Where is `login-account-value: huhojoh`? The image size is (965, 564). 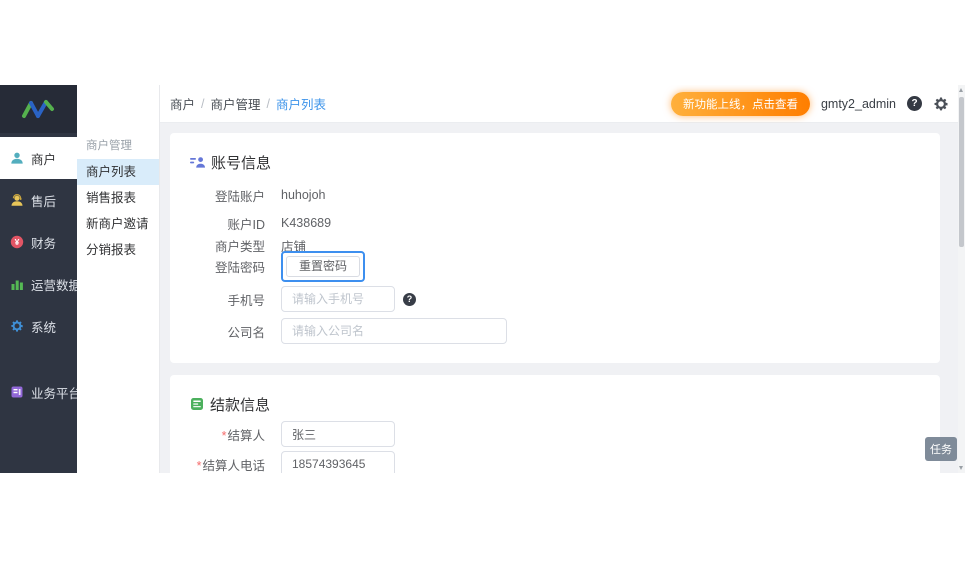
login-account-value: huhojoh is located at coordinates (303, 195).